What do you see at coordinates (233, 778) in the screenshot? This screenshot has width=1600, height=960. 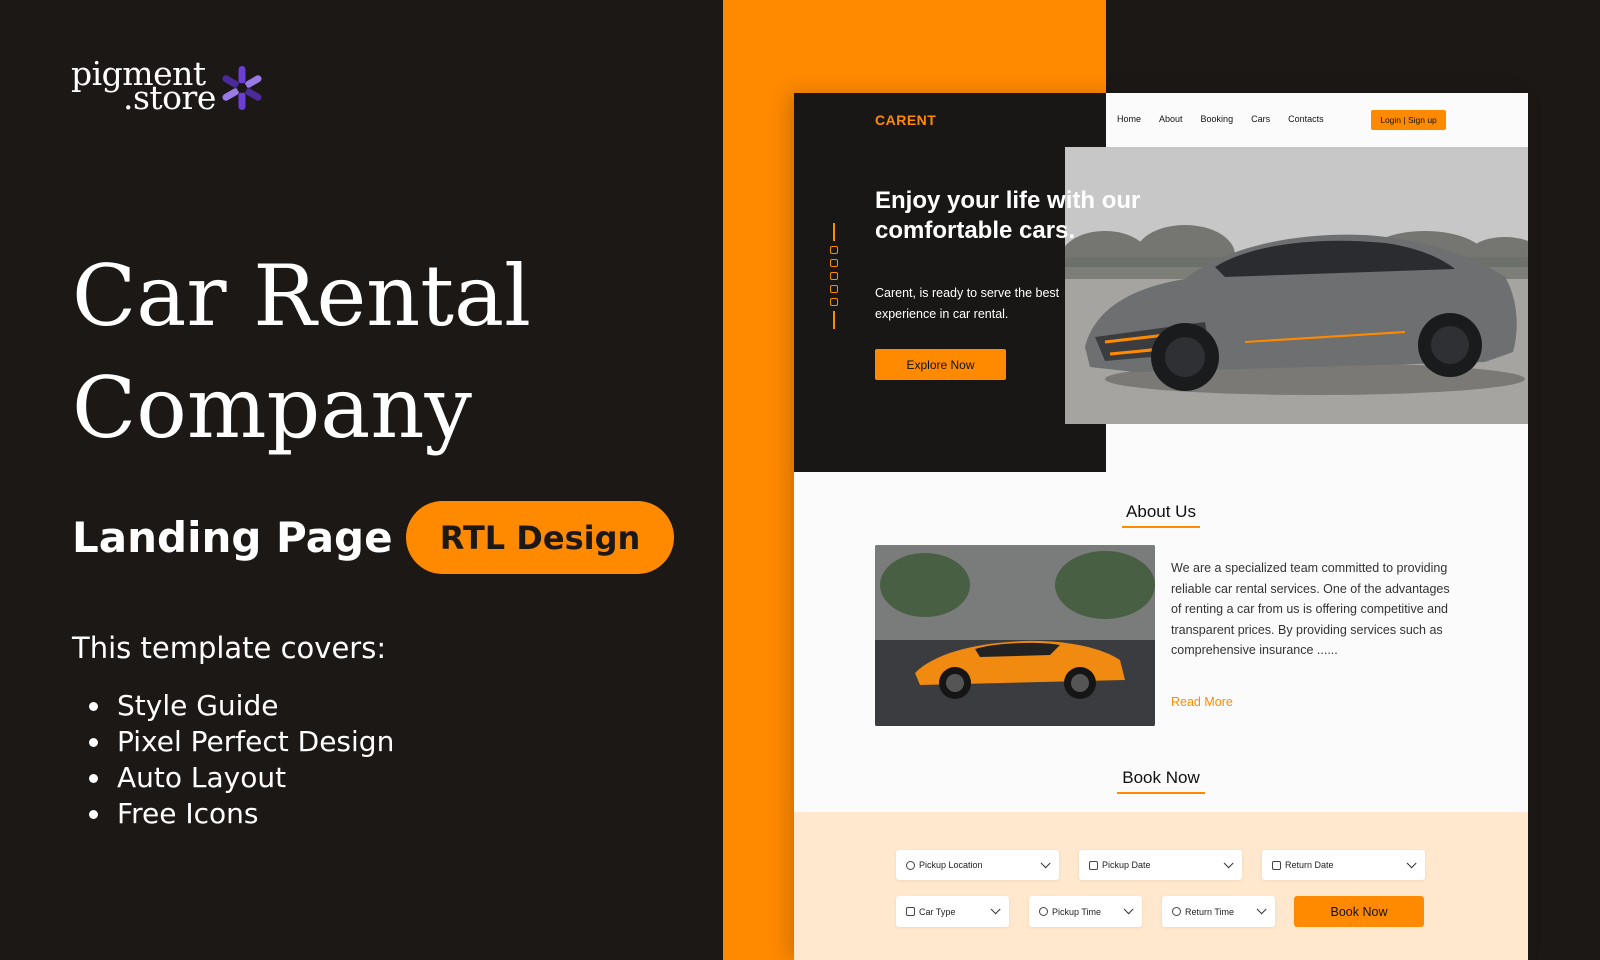 I see `covers-item: Auto Layout` at bounding box center [233, 778].